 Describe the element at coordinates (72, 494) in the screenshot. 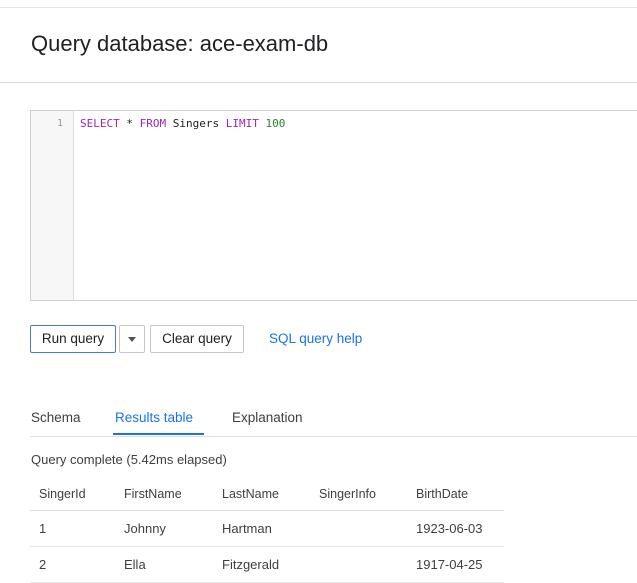

I see `column-header: SingerId` at that location.